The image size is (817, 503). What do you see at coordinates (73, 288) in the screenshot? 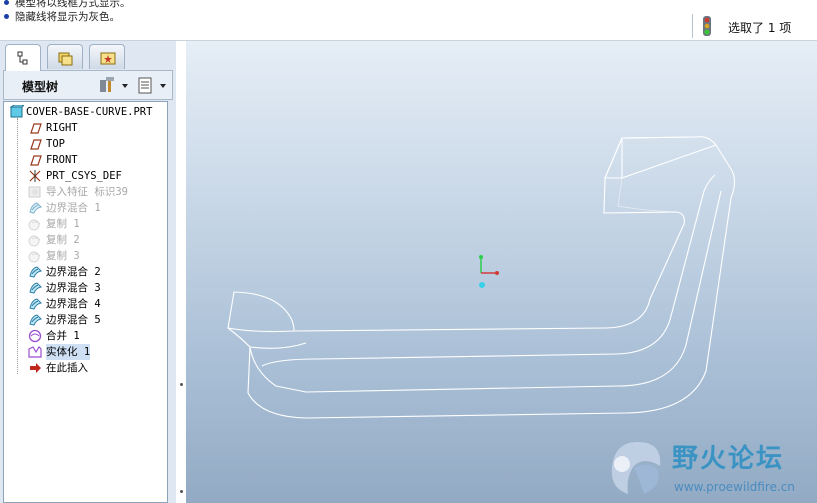
I see `tree-item-label: 边界混合 3` at bounding box center [73, 288].